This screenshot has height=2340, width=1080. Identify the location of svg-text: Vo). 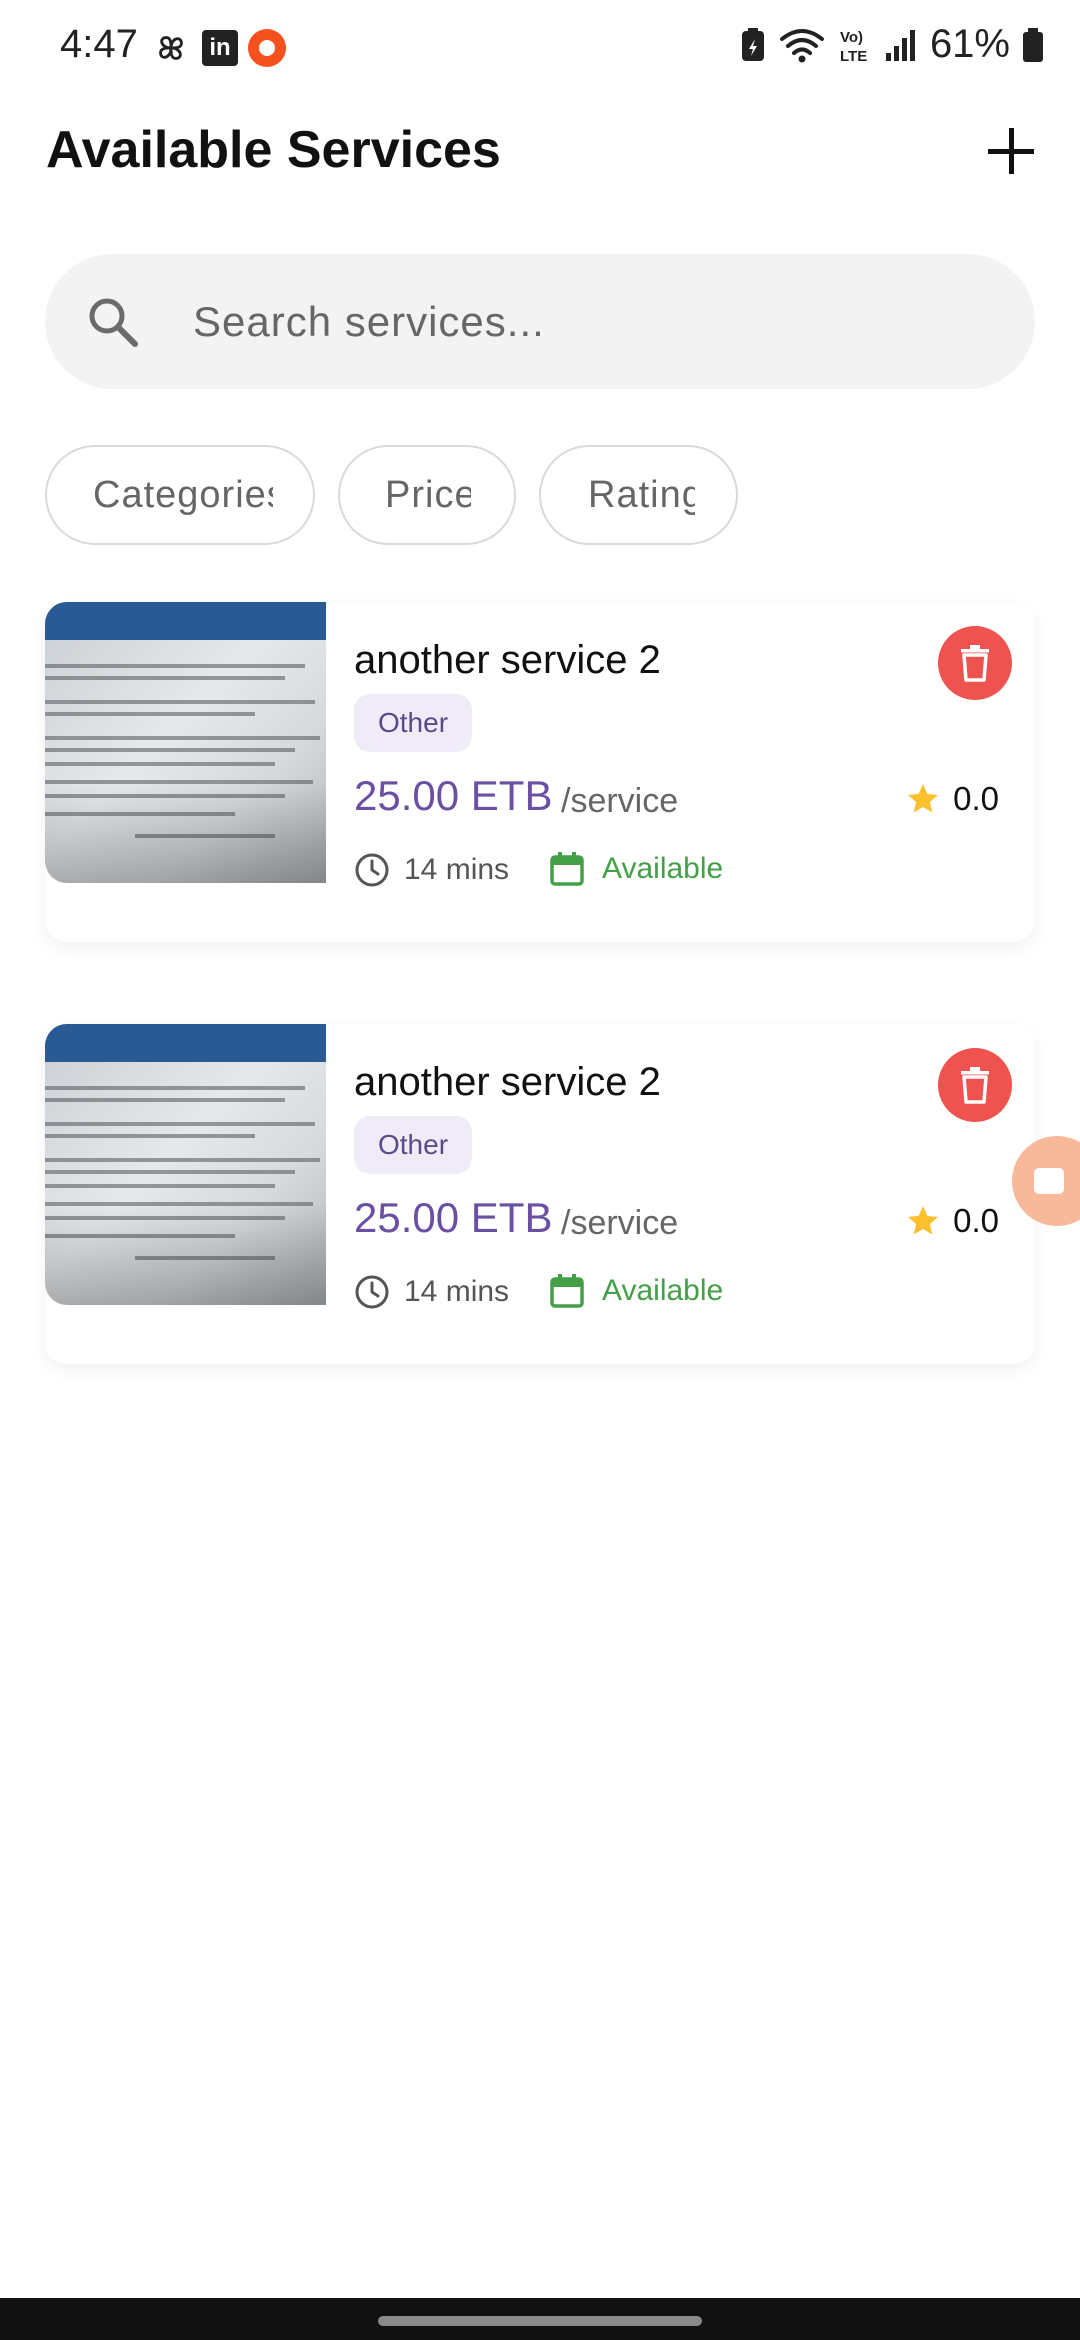
(851, 37).